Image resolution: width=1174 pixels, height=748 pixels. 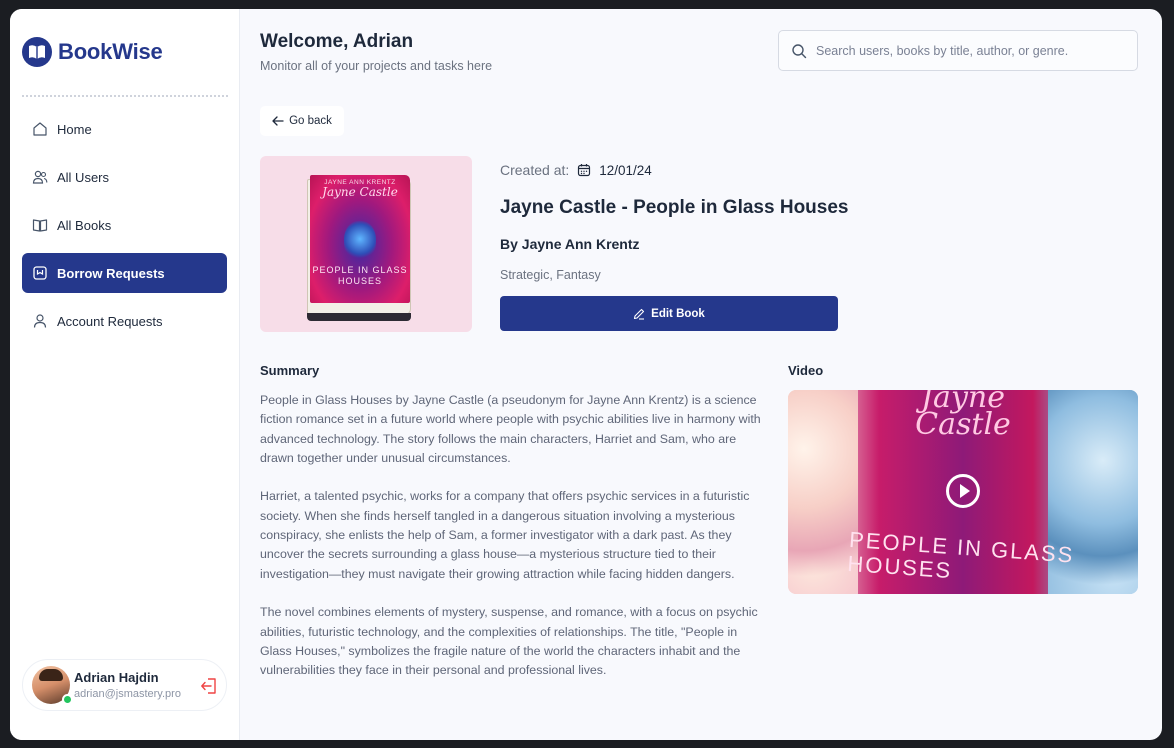 What do you see at coordinates (116, 677) in the screenshot?
I see `user-name: Adrian Hajdin` at bounding box center [116, 677].